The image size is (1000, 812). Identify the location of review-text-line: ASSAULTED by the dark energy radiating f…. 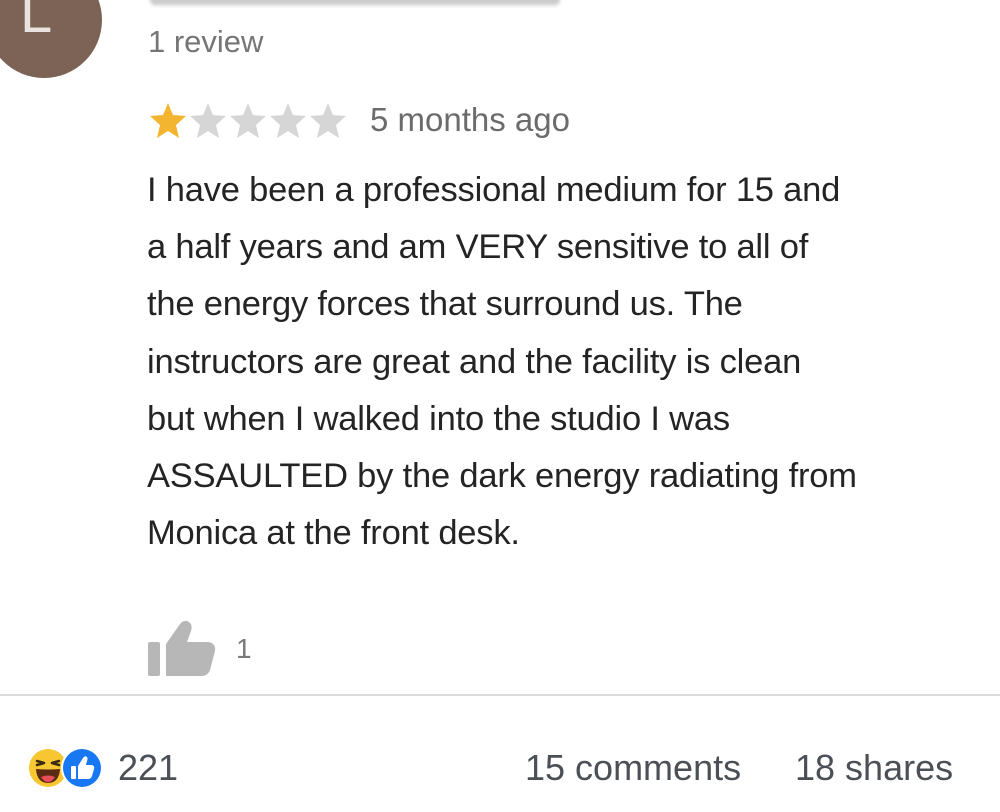
(502, 476).